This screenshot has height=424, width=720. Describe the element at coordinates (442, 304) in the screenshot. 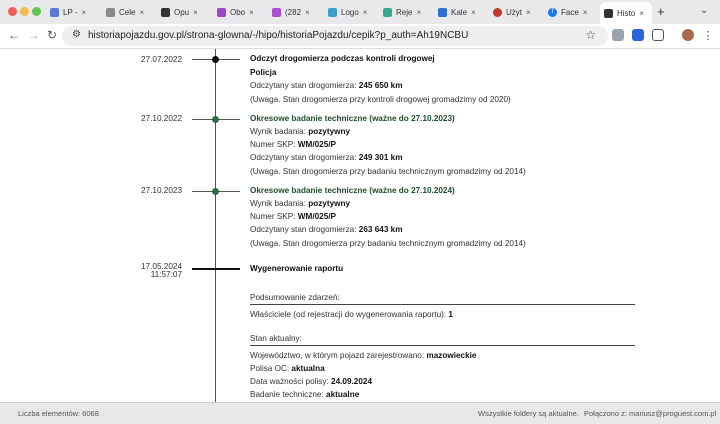

I see `section-divider` at that location.